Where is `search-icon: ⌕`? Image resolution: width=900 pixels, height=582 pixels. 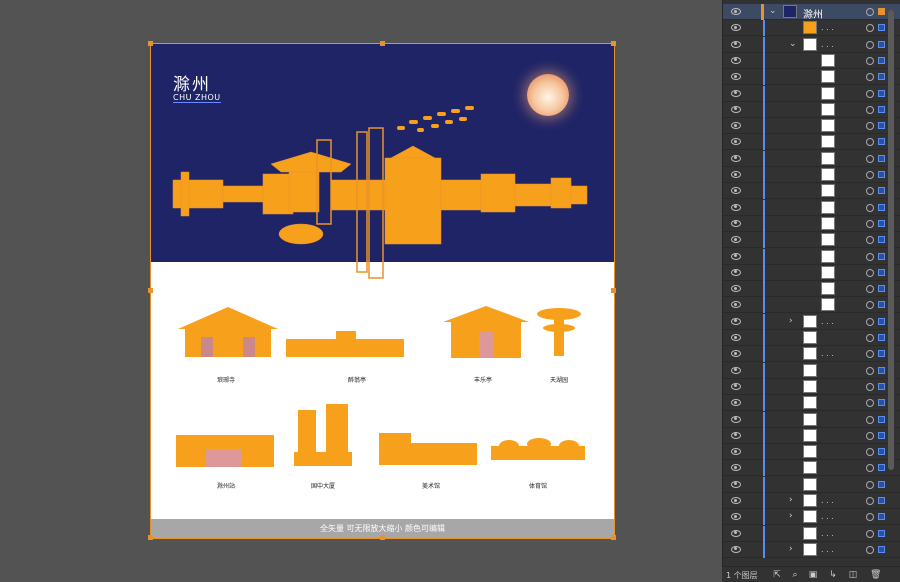 search-icon: ⌕ is located at coordinates (795, 575).